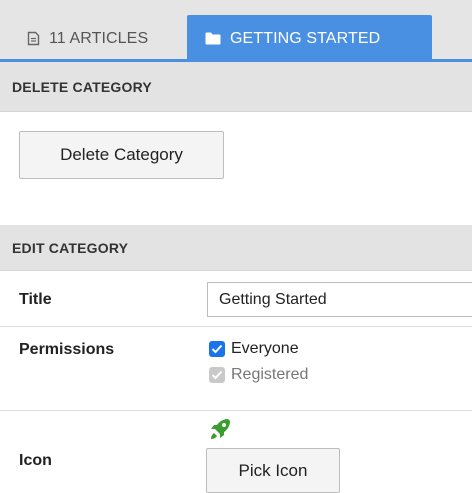 Image resolution: width=472 pixels, height=493 pixels. What do you see at coordinates (265, 348) in the screenshot?
I see `everyone-label: Everyone` at bounding box center [265, 348].